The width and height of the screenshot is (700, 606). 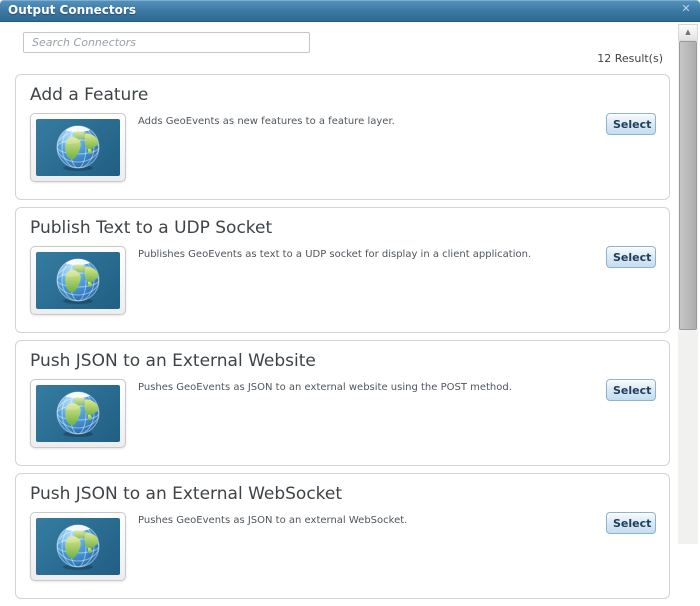 What do you see at coordinates (186, 494) in the screenshot?
I see `connector-title: Push JSON to an External WebSocket` at bounding box center [186, 494].